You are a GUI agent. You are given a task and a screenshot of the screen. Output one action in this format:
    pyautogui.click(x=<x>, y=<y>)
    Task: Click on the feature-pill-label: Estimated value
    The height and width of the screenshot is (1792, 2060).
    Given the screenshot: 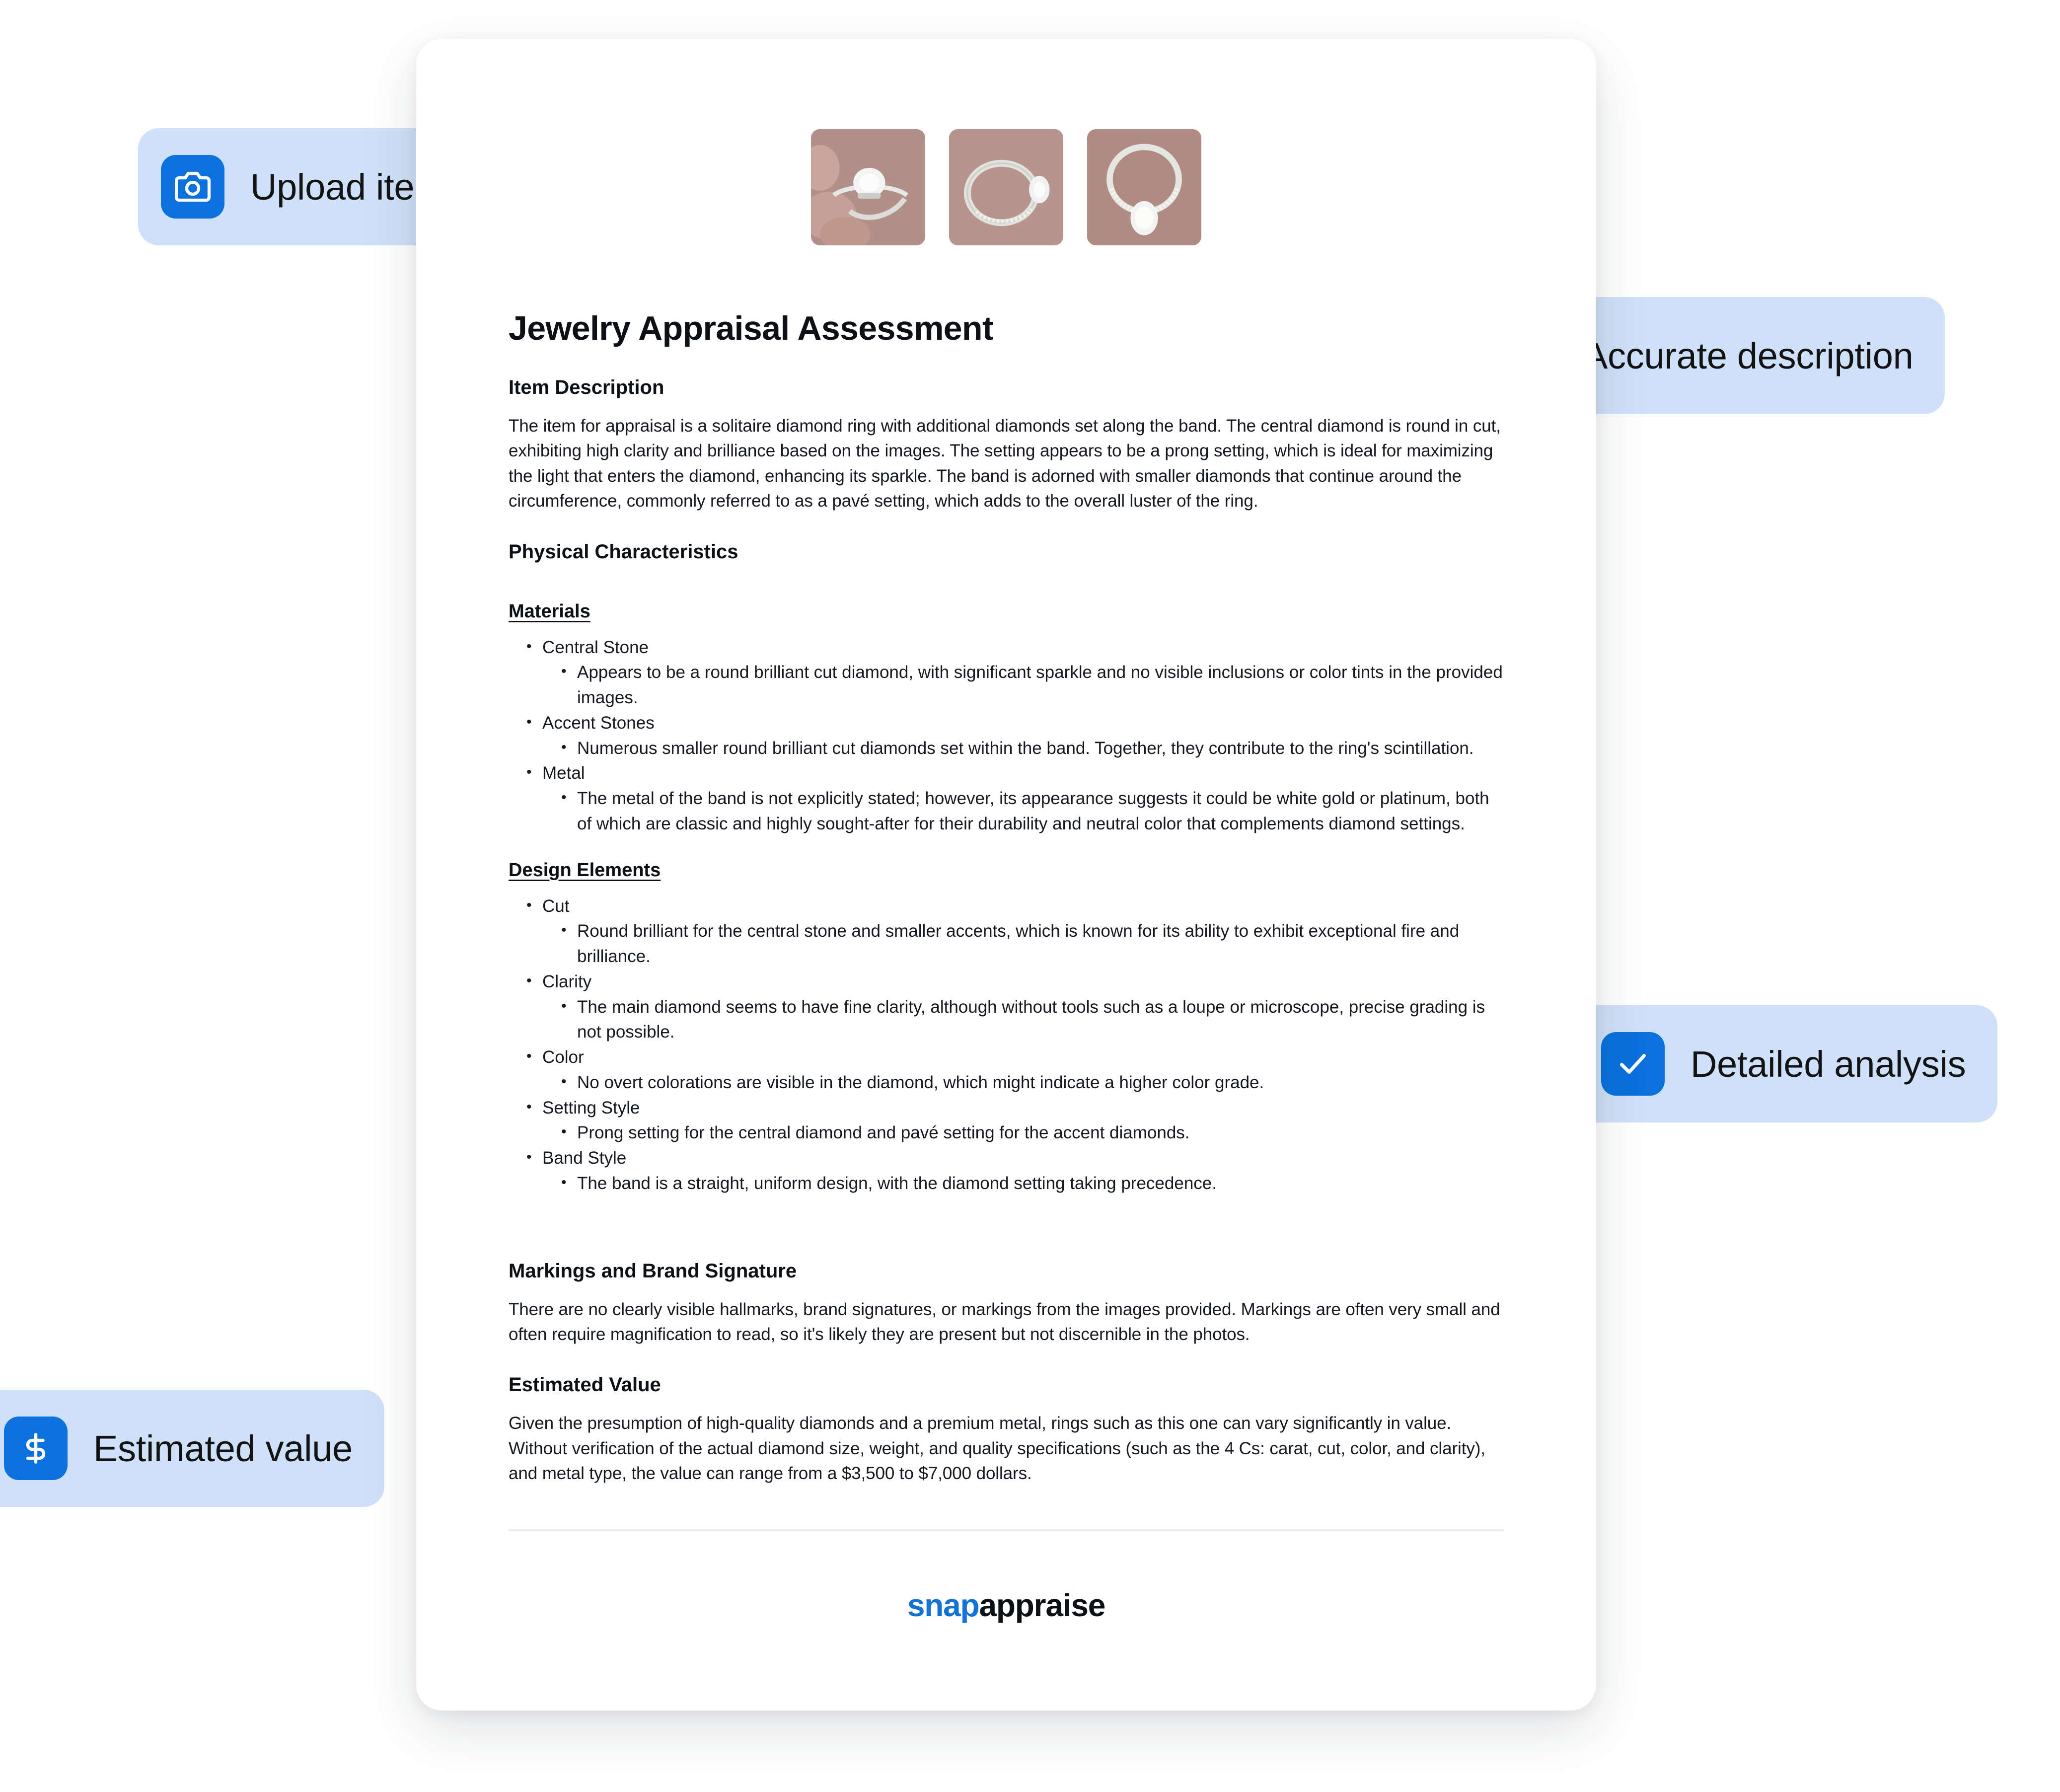 What is the action you would take?
    pyautogui.click(x=223, y=1448)
    